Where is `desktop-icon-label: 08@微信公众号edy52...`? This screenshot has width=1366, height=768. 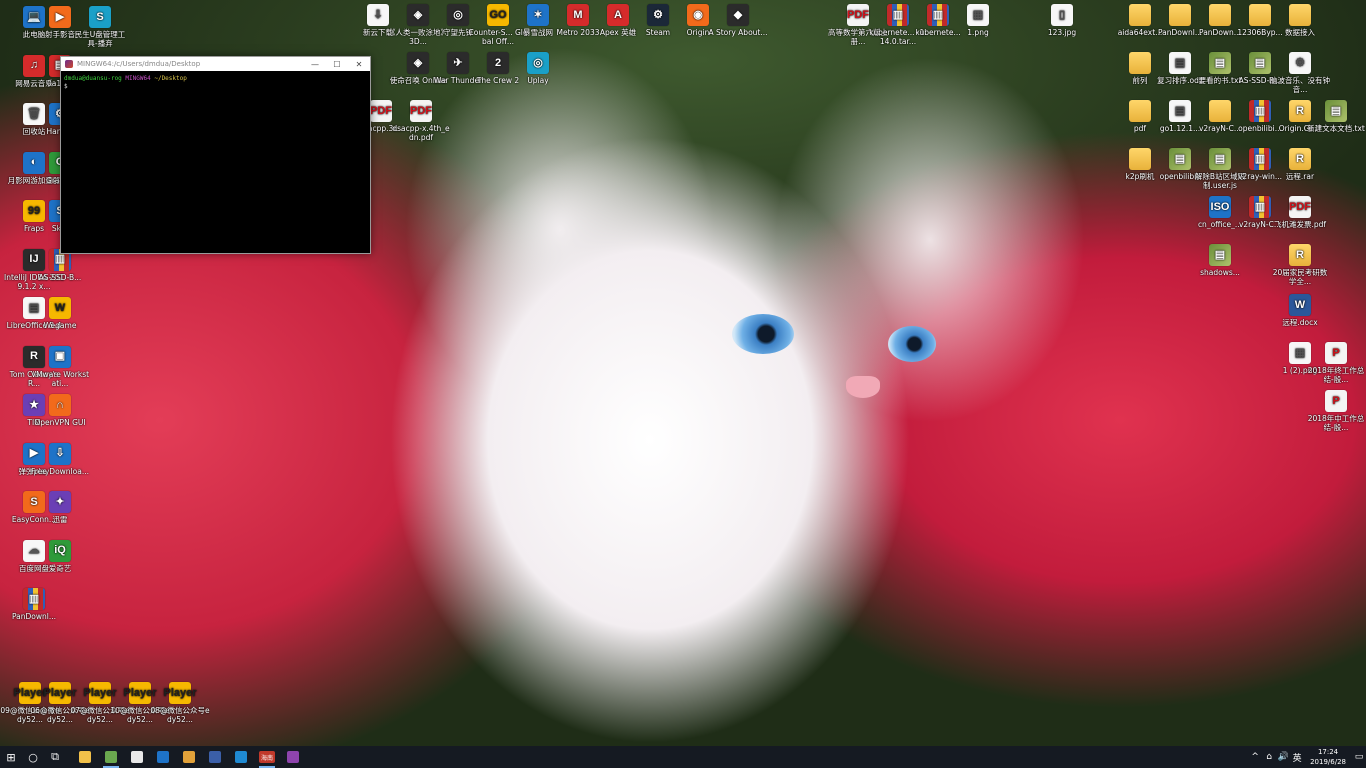 desktop-icon-label: 08@微信公众号edy52... is located at coordinates (180, 715).